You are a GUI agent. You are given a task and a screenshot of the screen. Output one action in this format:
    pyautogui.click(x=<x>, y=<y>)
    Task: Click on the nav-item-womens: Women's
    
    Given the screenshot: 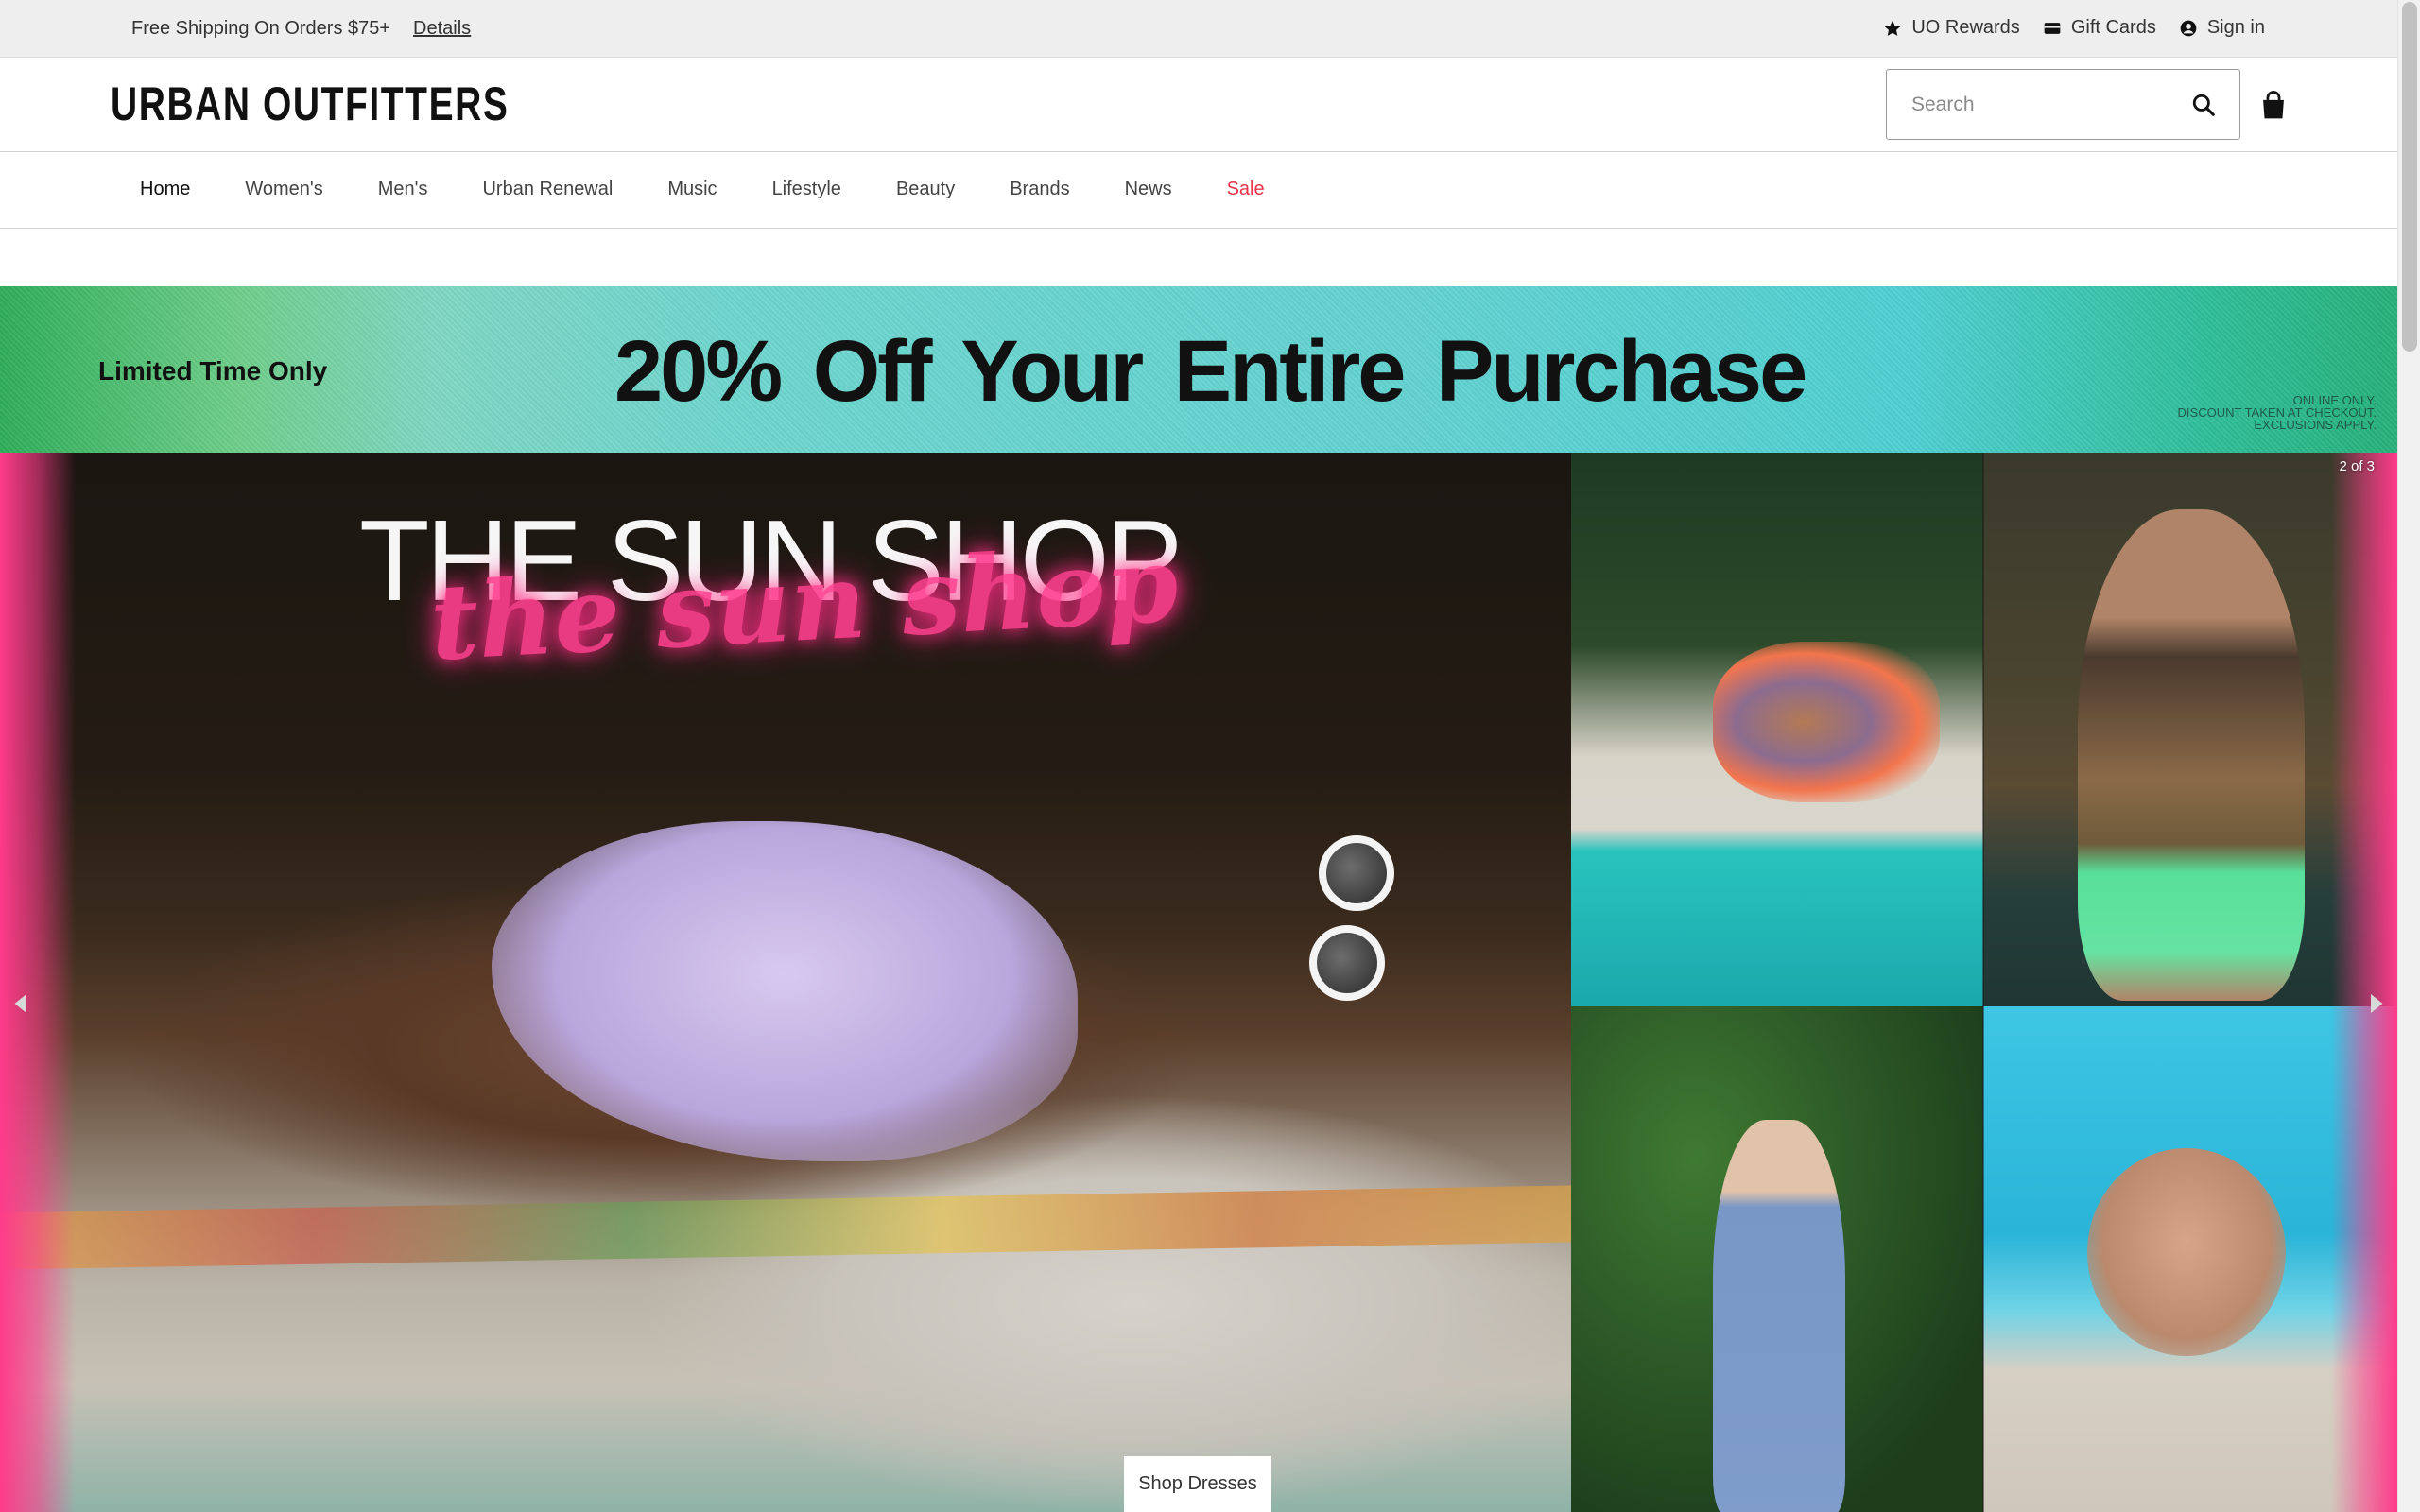 What is the action you would take?
    pyautogui.click(x=283, y=189)
    